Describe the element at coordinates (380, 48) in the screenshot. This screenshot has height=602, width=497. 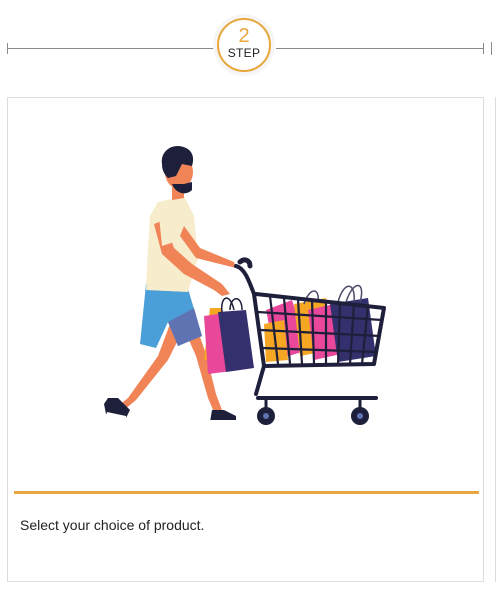
I see `step-line-right` at that location.